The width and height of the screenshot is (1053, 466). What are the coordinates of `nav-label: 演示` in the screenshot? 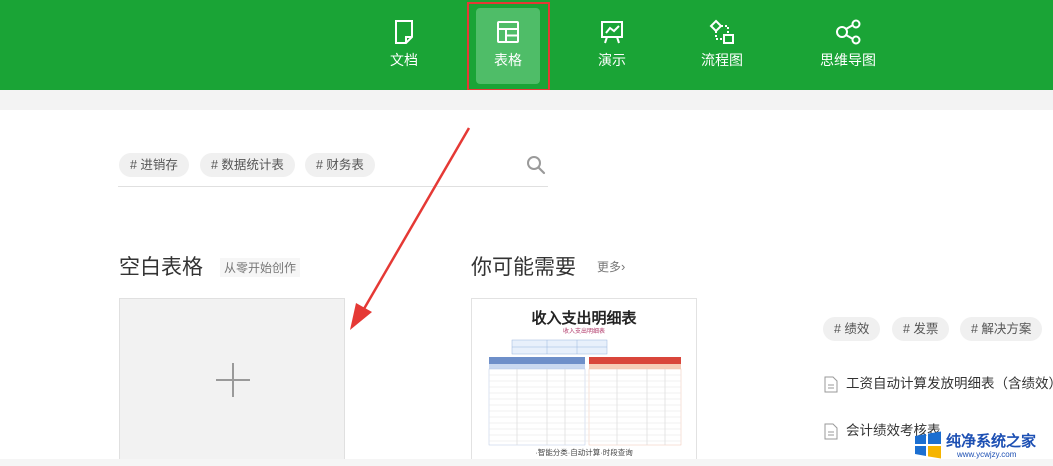 It's located at (612, 60).